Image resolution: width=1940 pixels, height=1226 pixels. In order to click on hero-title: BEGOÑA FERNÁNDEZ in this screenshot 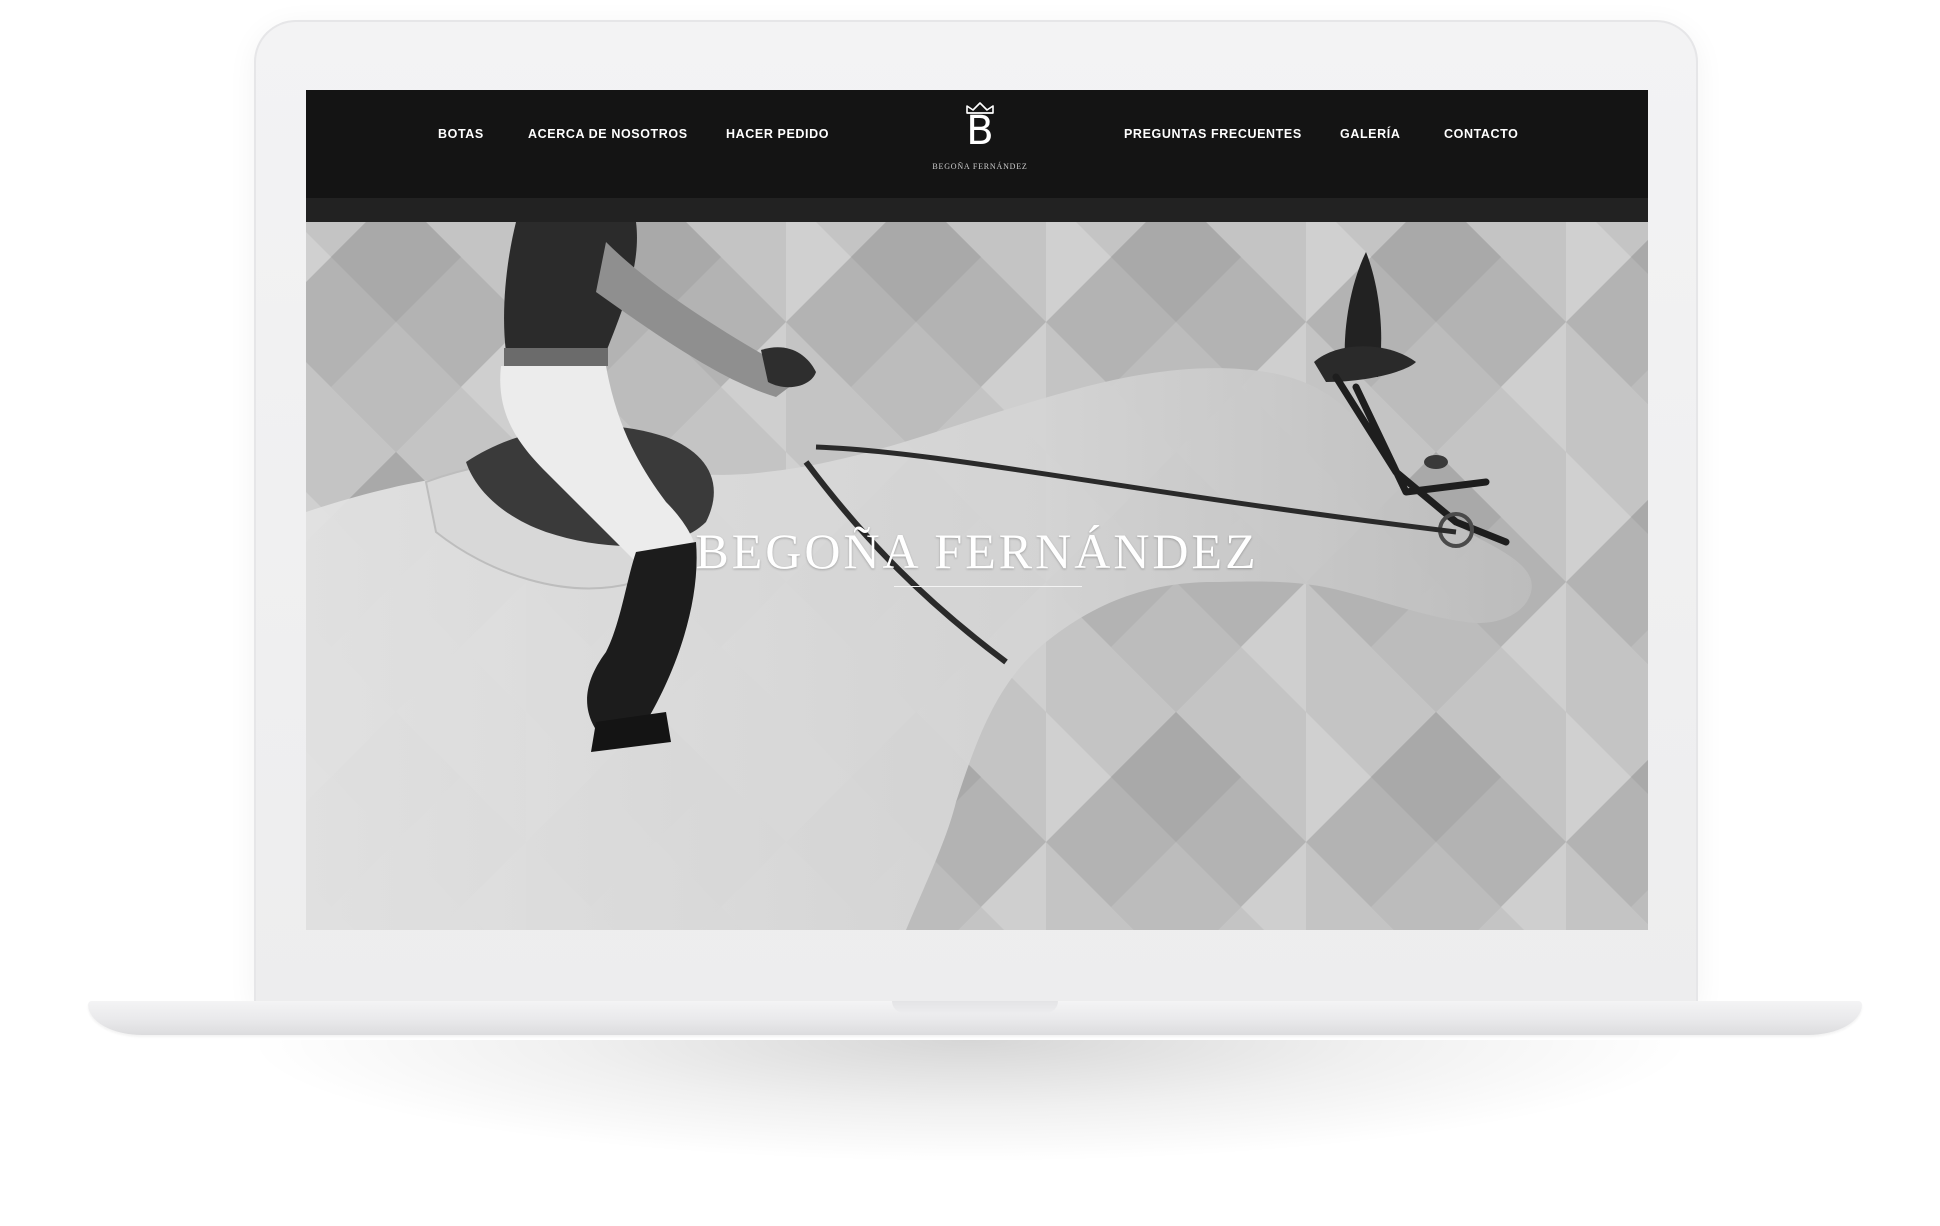, I will do `click(977, 551)`.